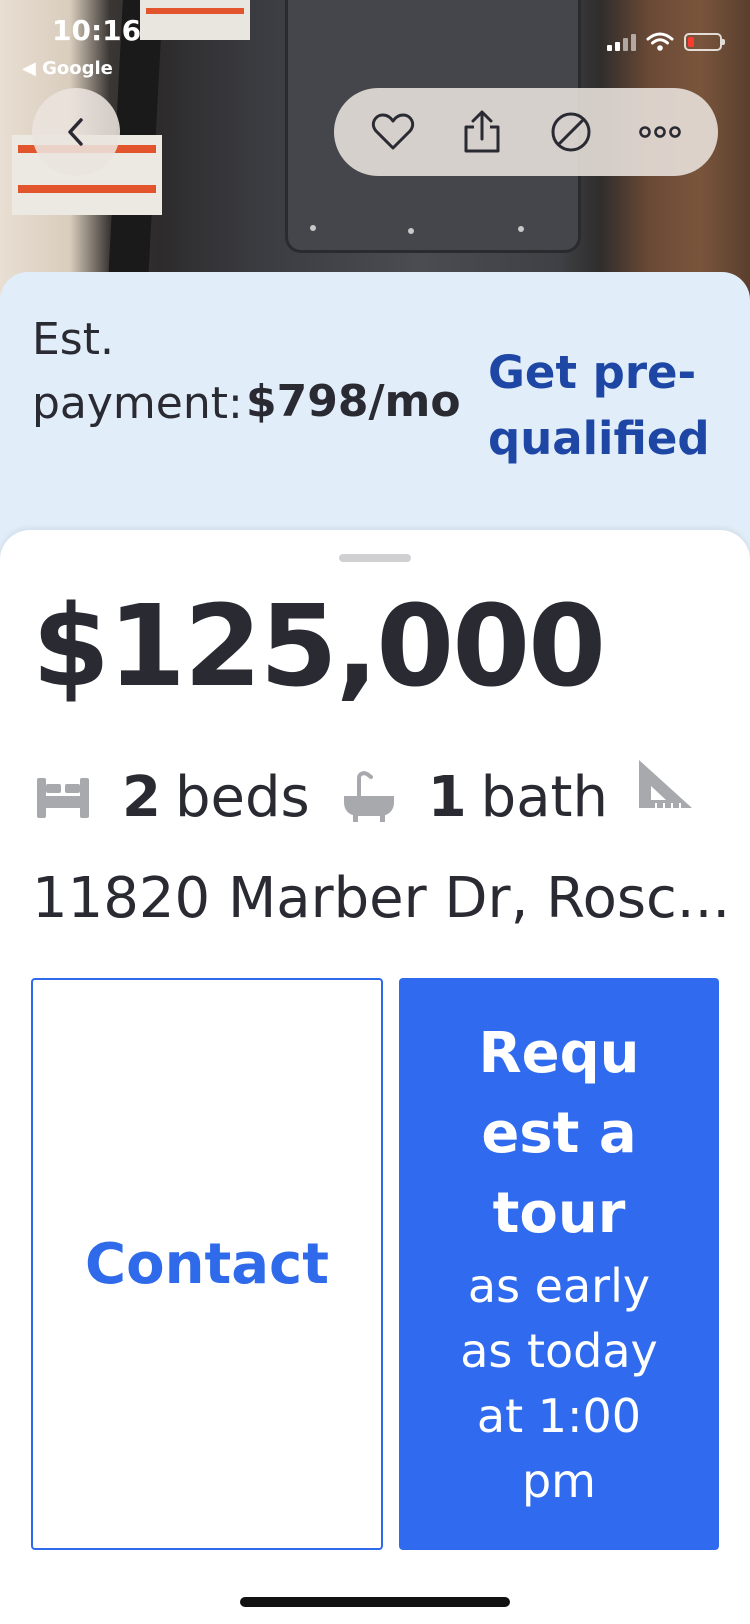  What do you see at coordinates (141, 797) in the screenshot?
I see `beds-count: 2` at bounding box center [141, 797].